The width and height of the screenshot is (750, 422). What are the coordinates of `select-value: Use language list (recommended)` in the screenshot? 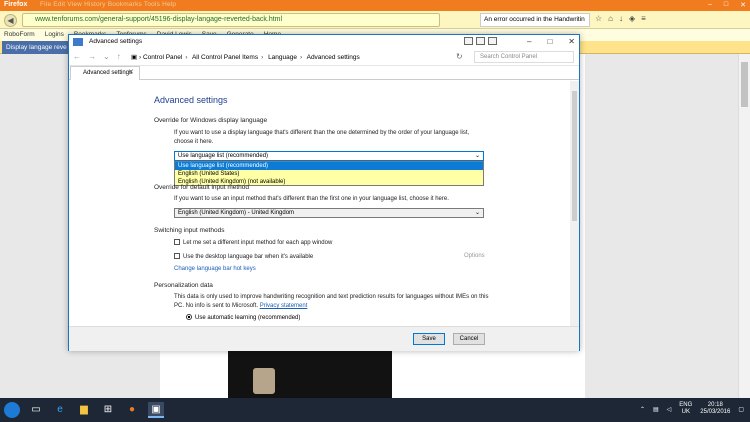 It's located at (223, 156).